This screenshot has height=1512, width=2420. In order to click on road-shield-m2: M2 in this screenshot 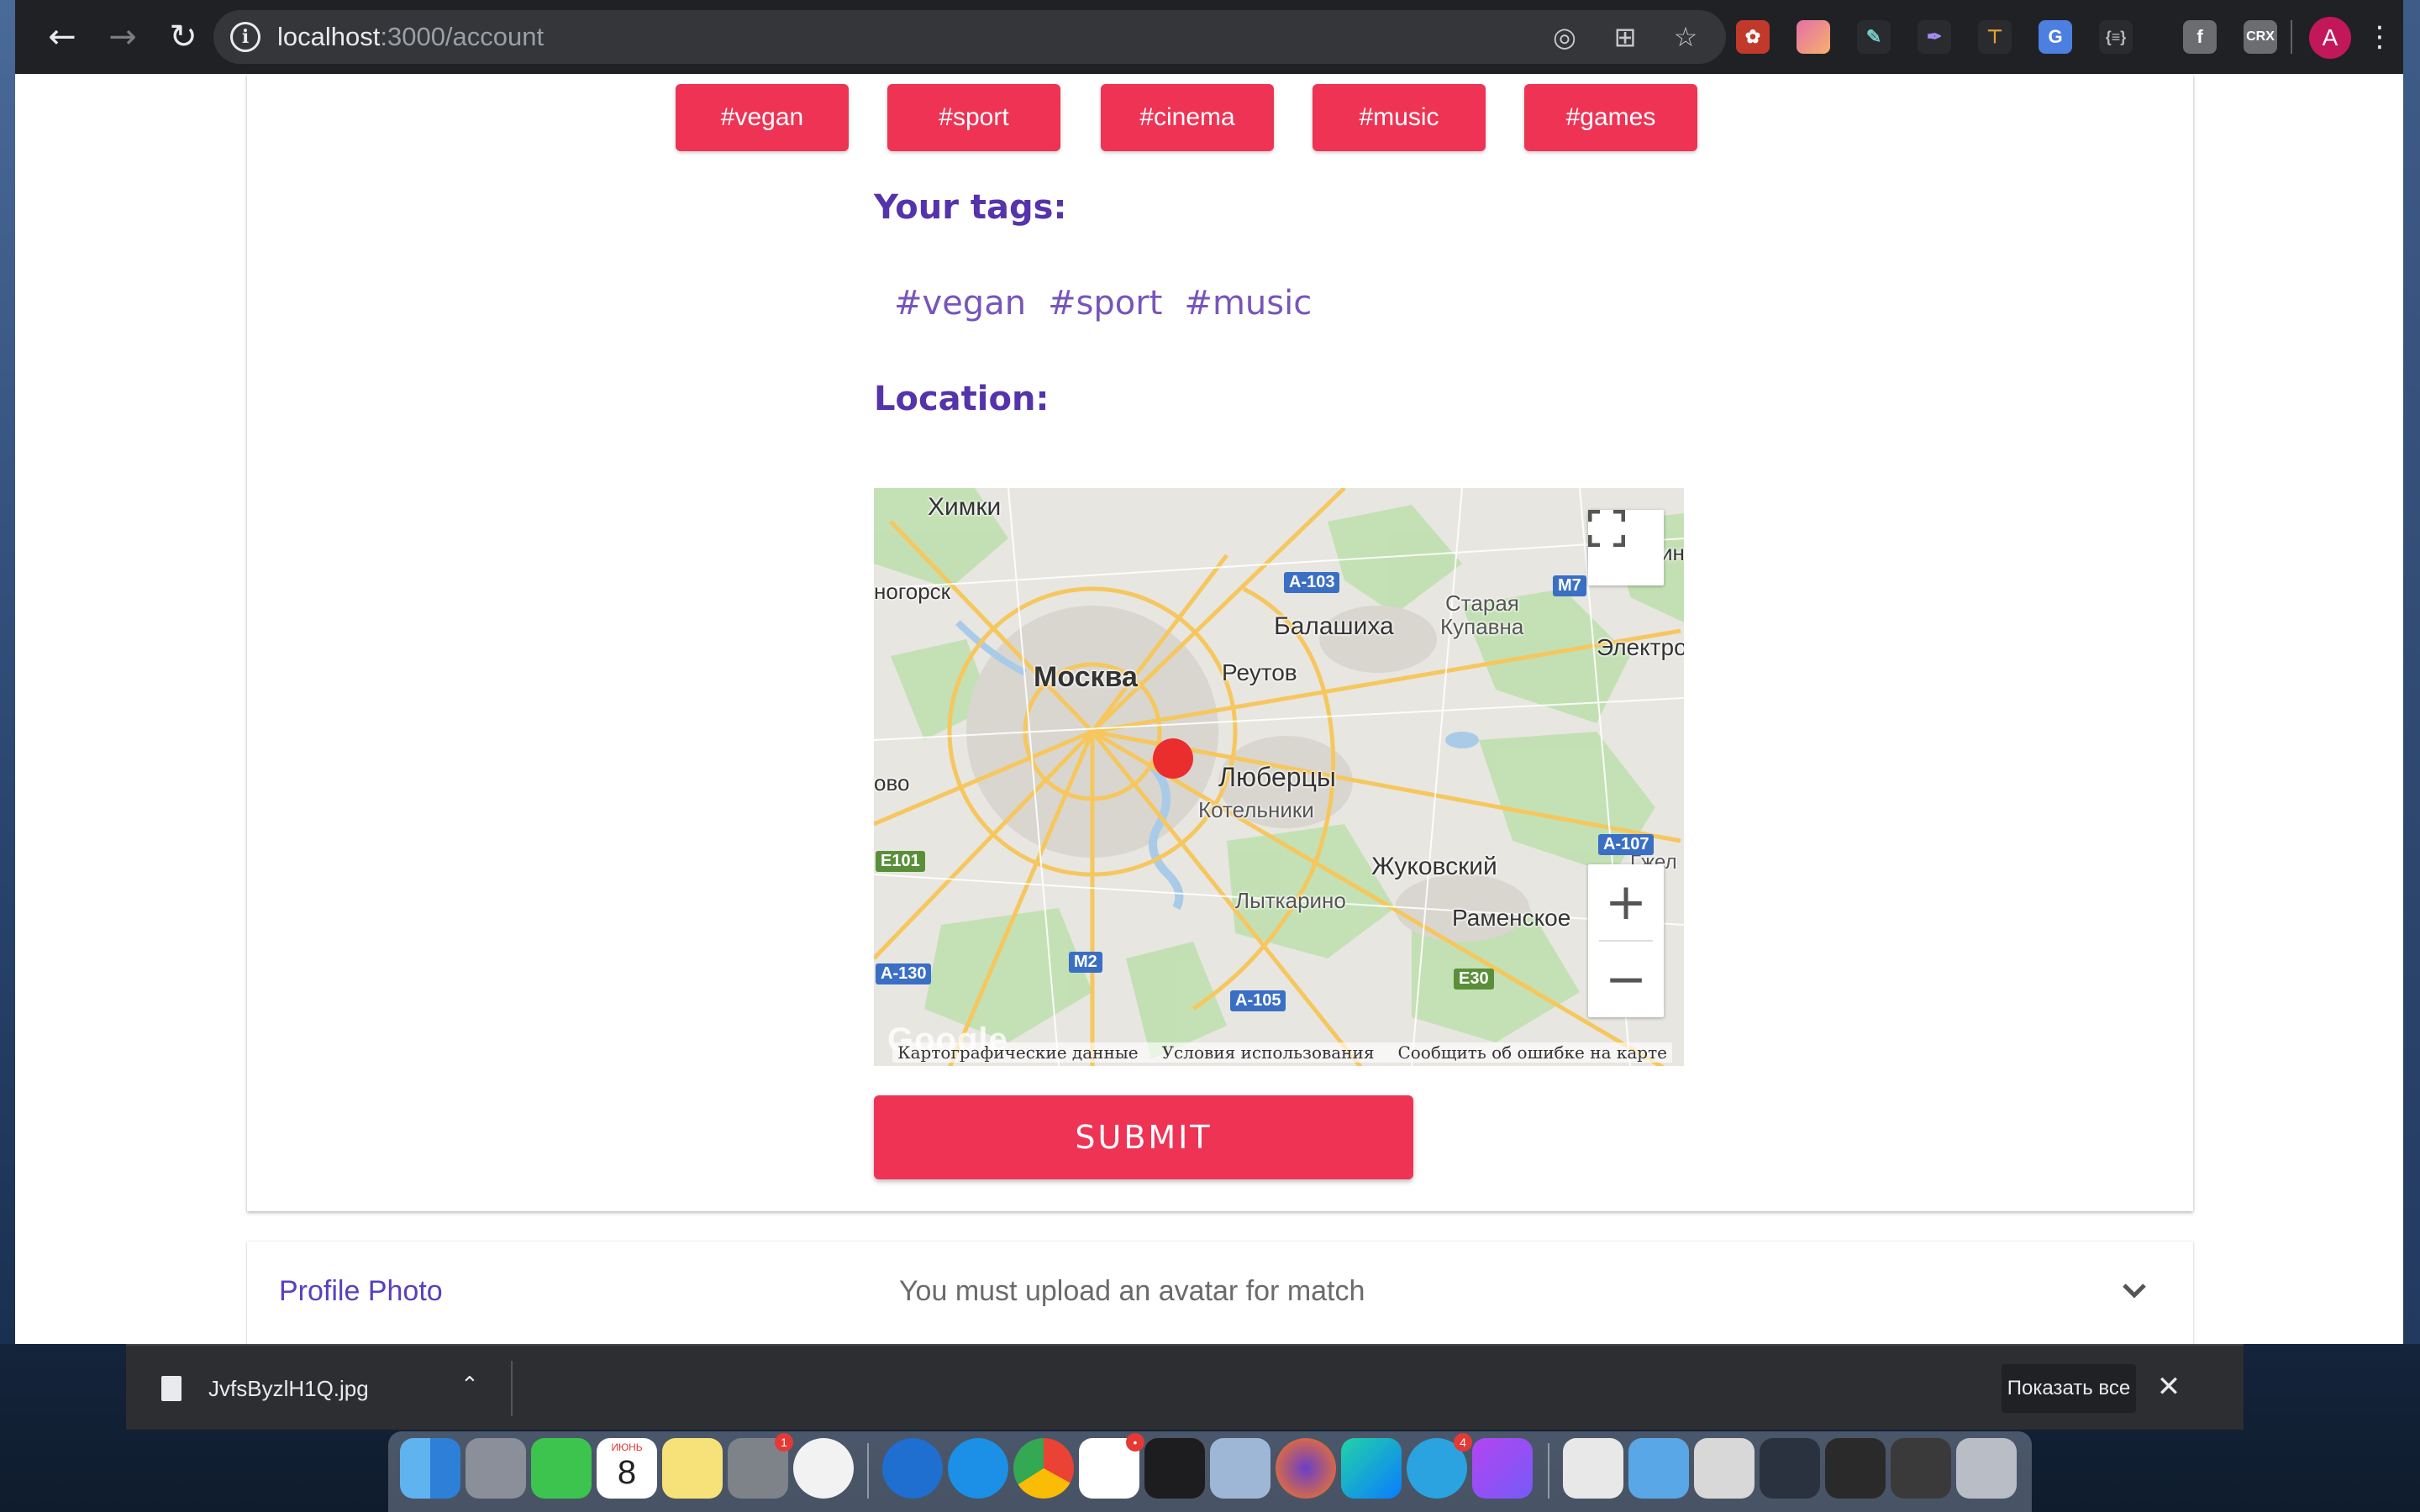, I will do `click(1085, 962)`.